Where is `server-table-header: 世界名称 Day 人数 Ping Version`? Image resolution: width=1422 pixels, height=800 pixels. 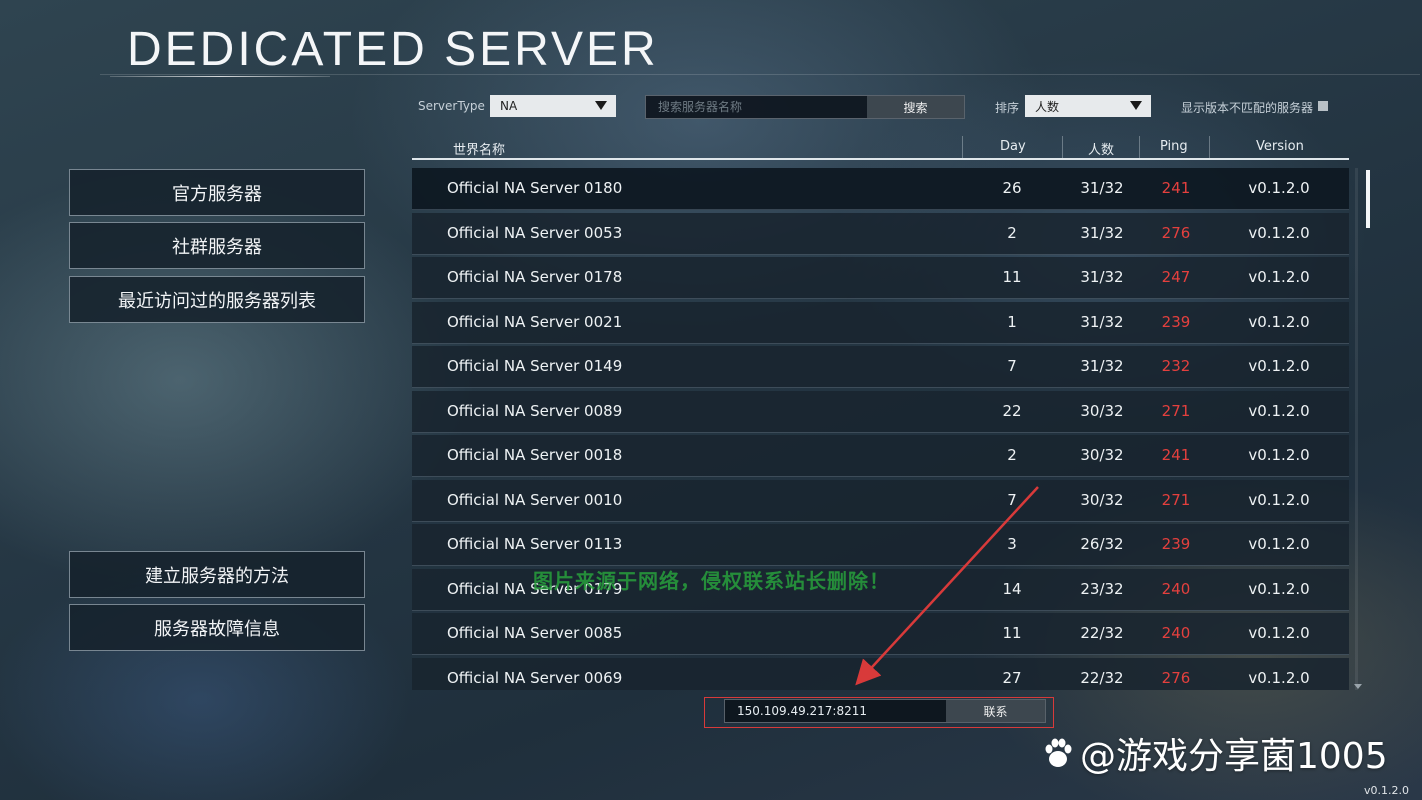
server-table-header: 世界名称 Day 人数 Ping Version is located at coordinates (880, 147).